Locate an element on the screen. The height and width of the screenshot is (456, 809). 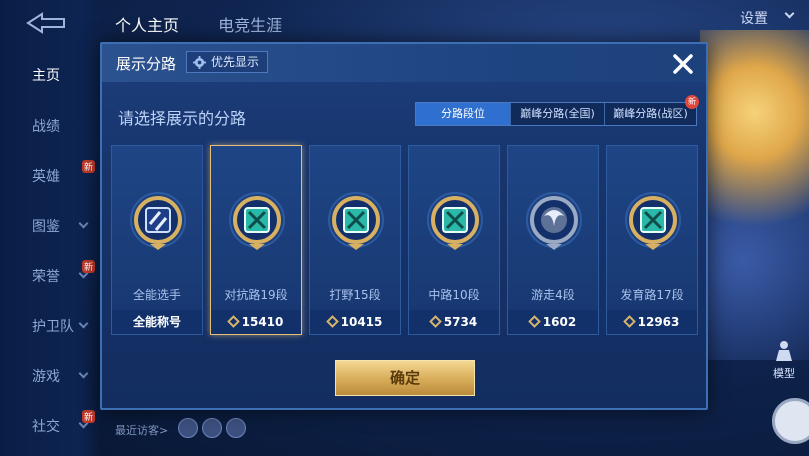
lane-score-value: 全能称号 is located at coordinates (156, 322).